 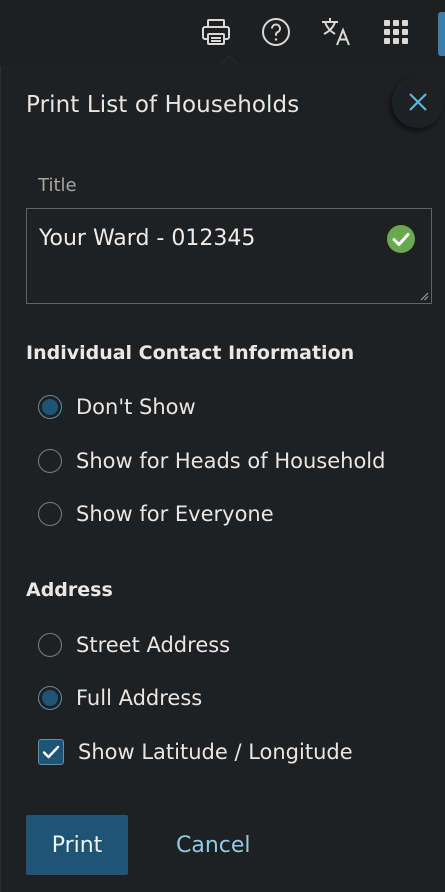 I want to click on close-icon, so click(x=418, y=102).